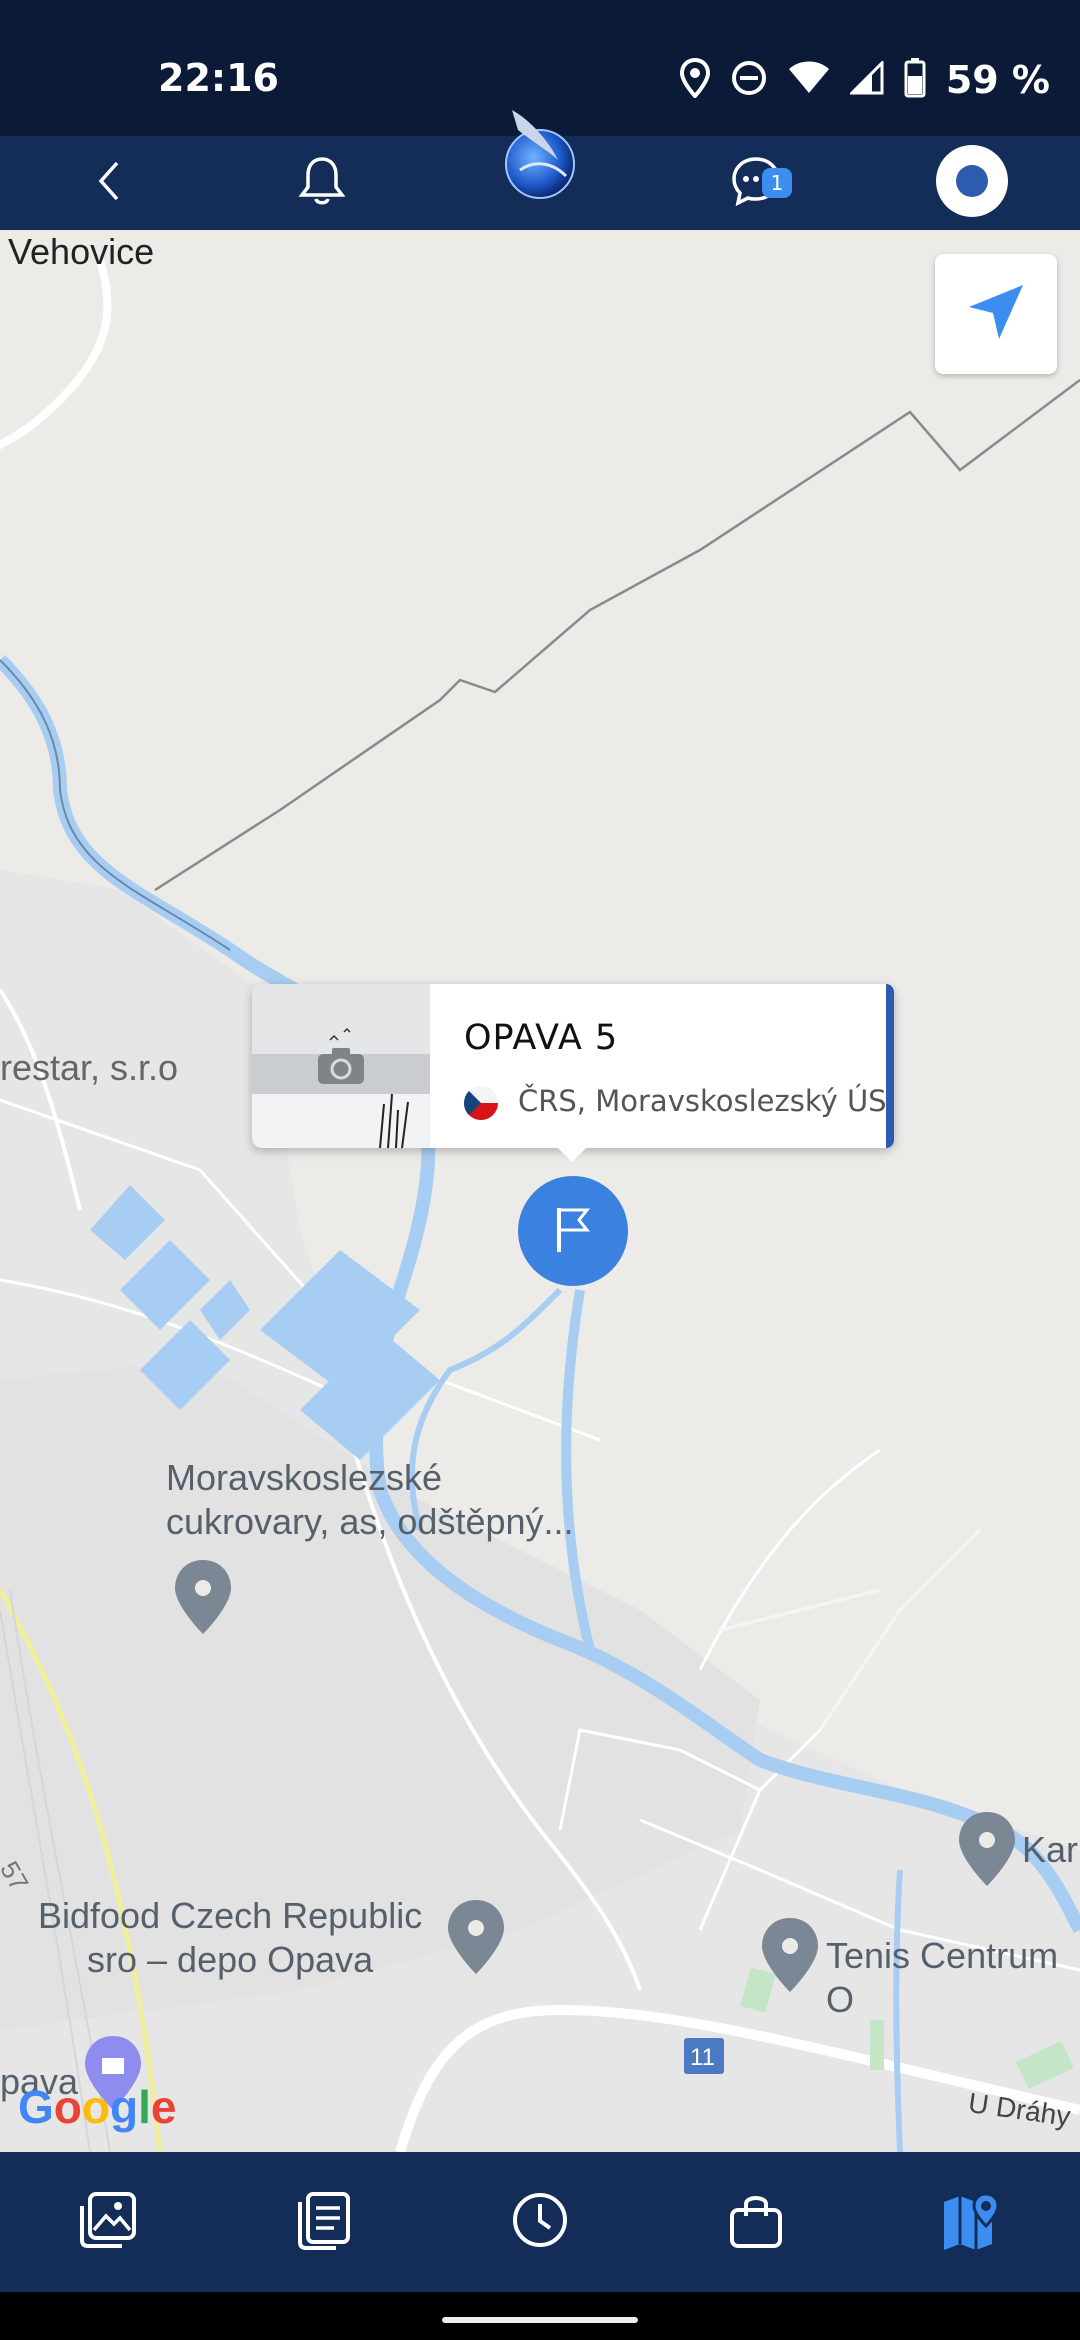  Describe the element at coordinates (81, 251) in the screenshot. I see `map-label-vehovice: Vehovice` at that location.